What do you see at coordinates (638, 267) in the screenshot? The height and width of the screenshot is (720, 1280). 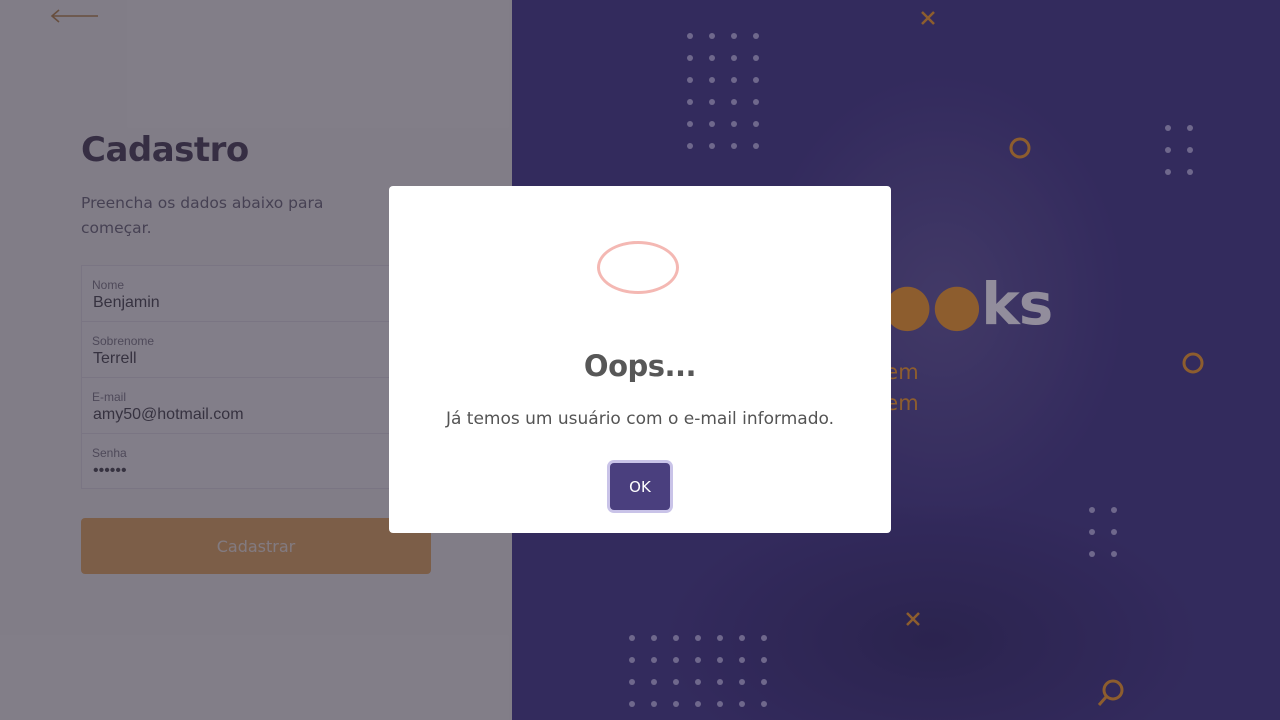 I see `error-icon` at bounding box center [638, 267].